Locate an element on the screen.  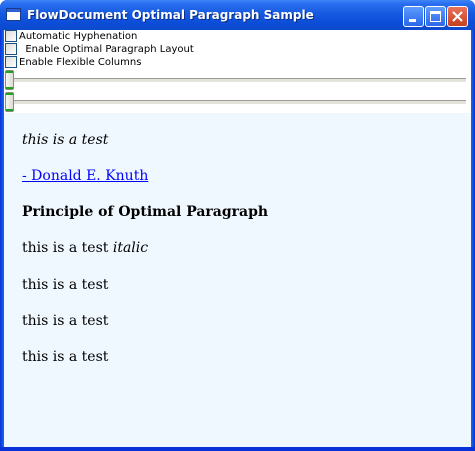
close-icon is located at coordinates (457, 16).